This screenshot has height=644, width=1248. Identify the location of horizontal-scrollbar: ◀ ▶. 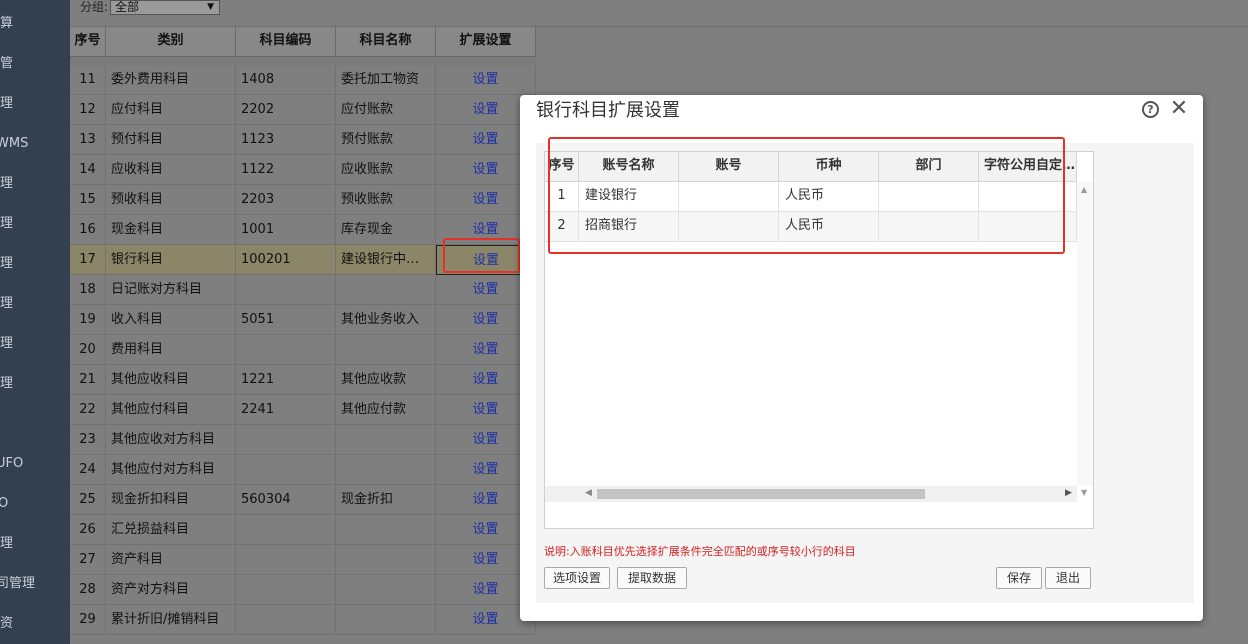
(811, 494).